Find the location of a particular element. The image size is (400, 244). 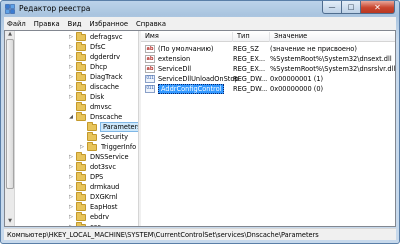

menu-bar: Файл Правка Вид Избранное Справка is located at coordinates (200, 23).